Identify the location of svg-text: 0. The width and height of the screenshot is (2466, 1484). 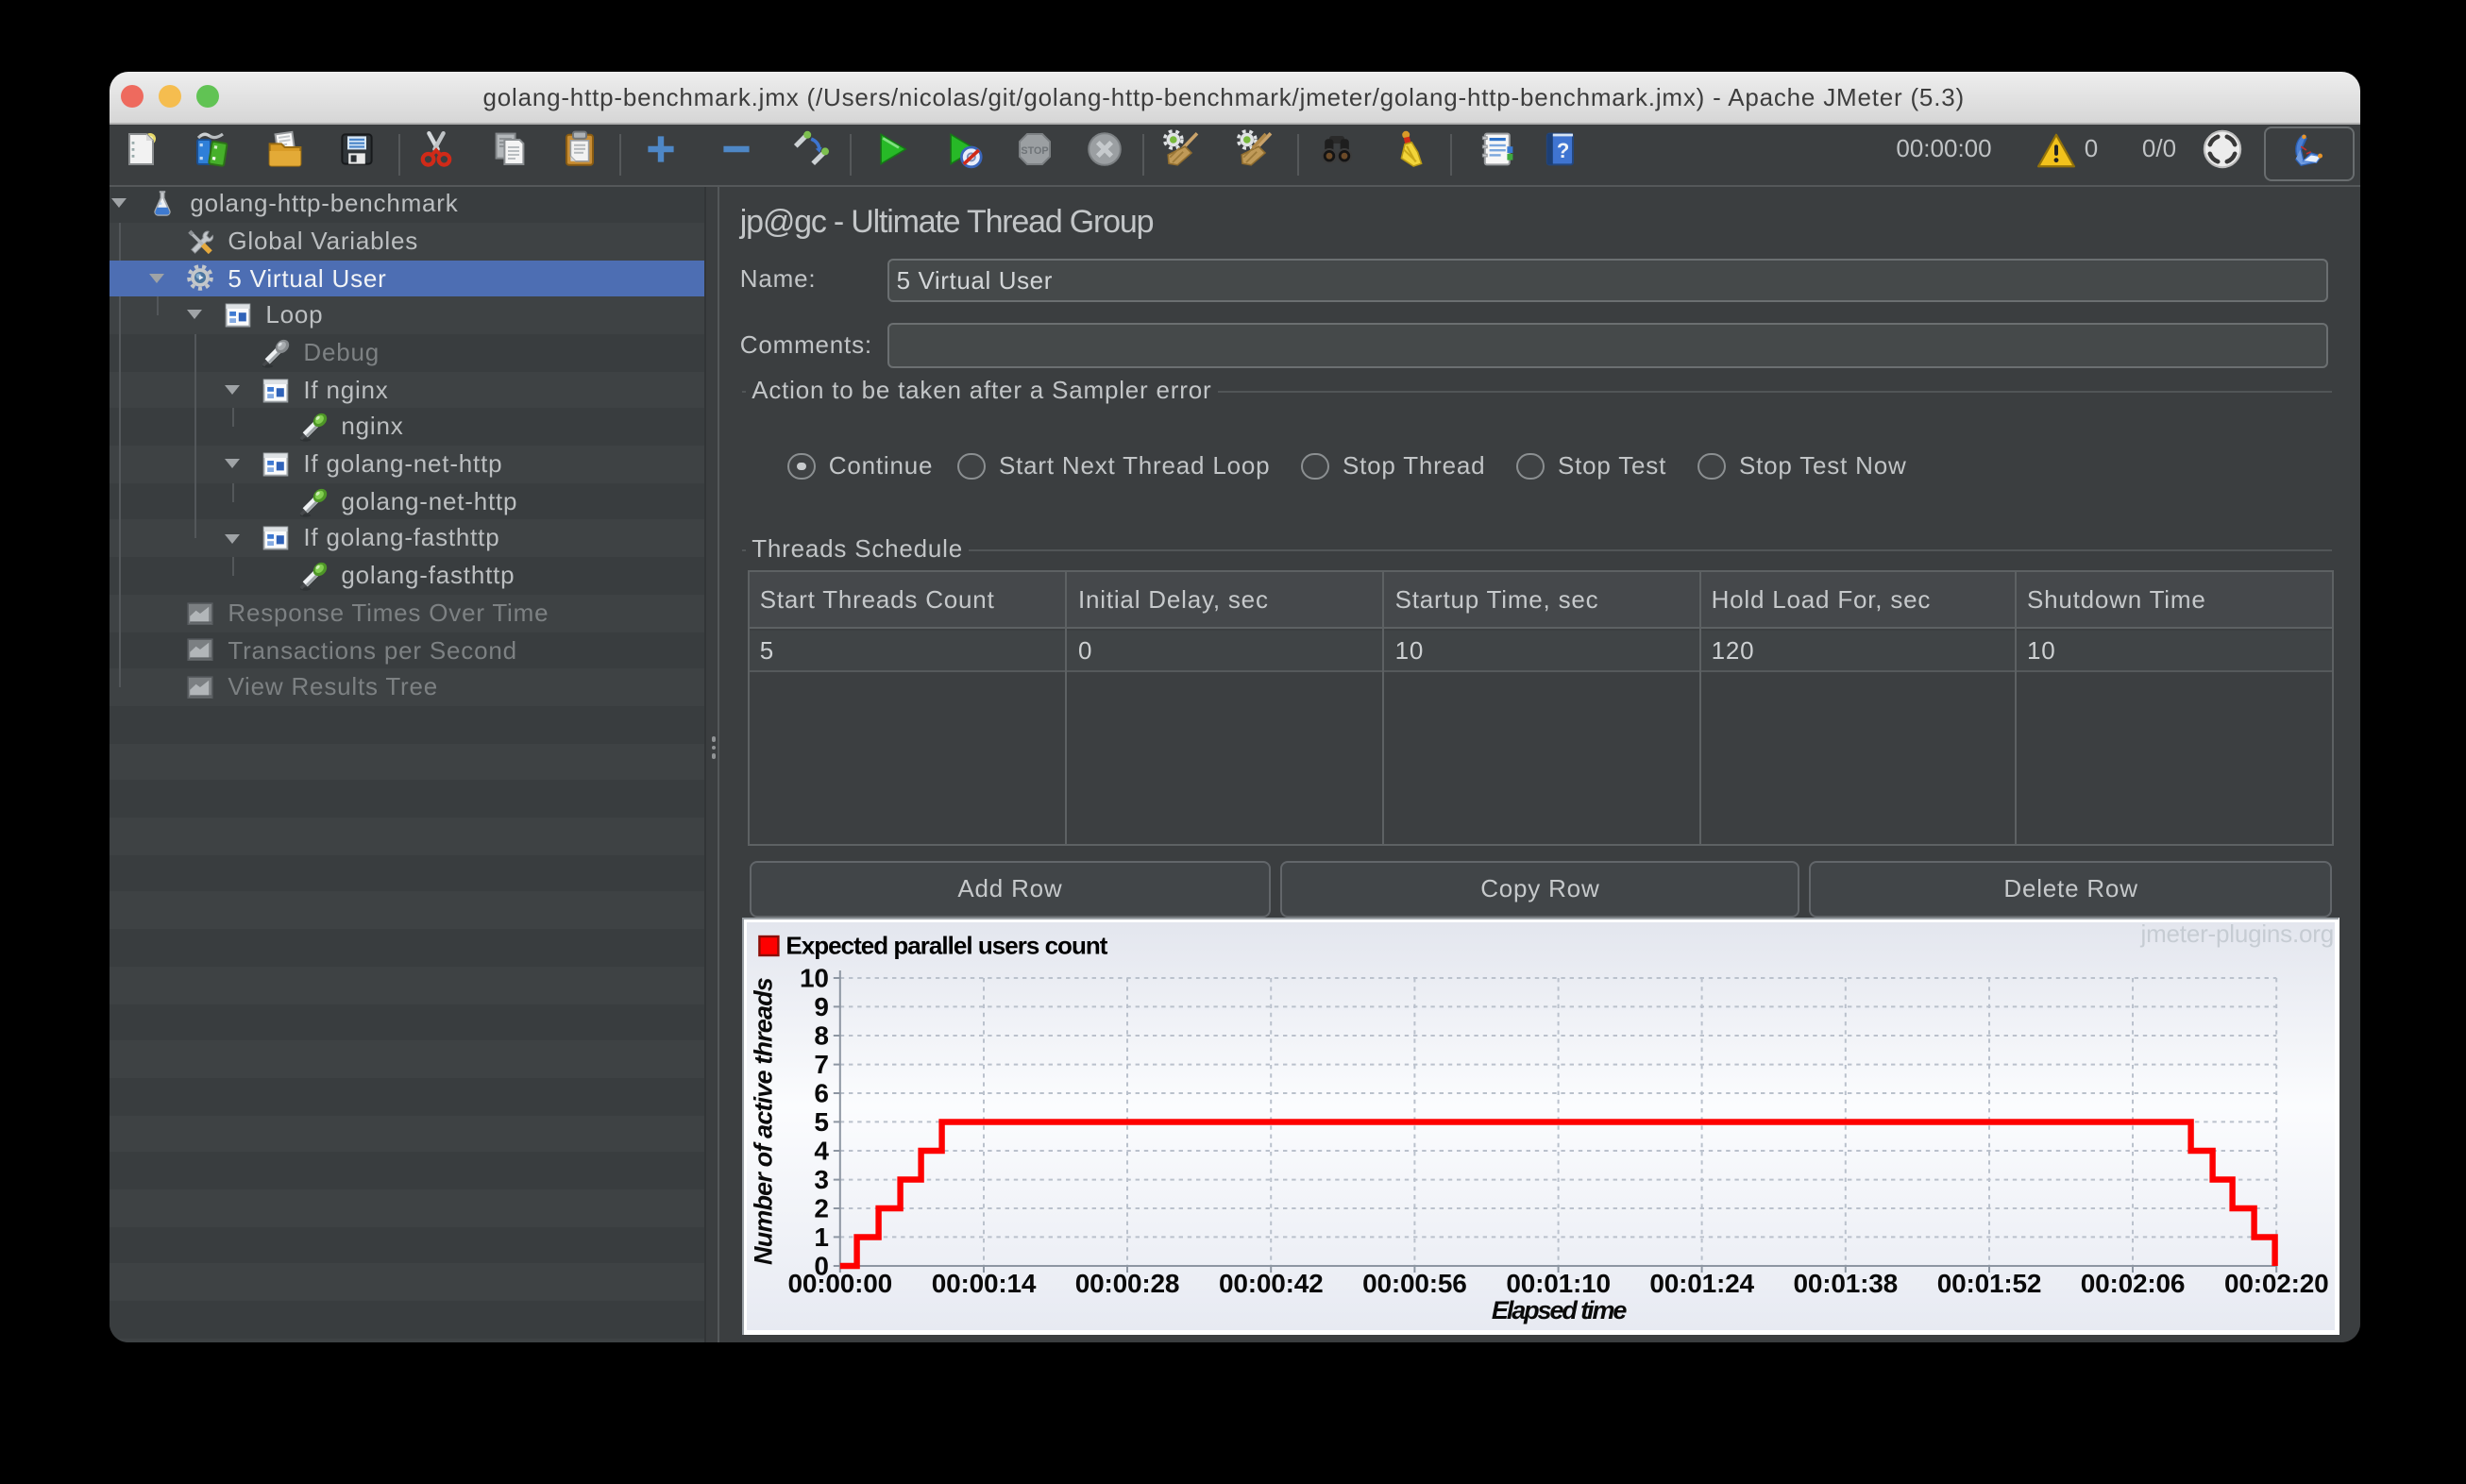
(821, 1267).